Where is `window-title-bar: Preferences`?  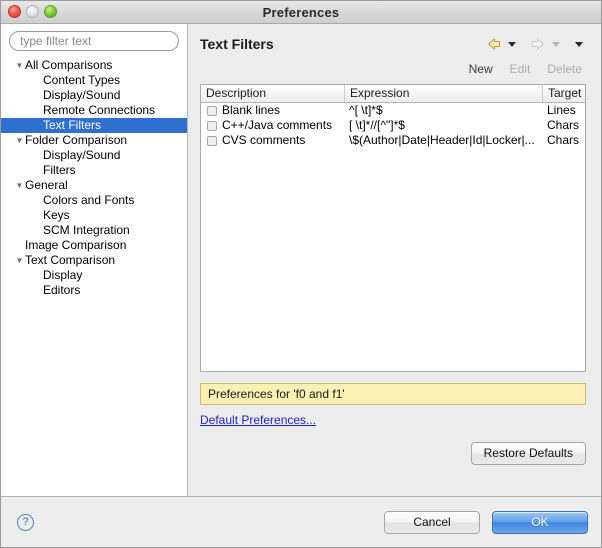
window-title-bar: Preferences is located at coordinates (301, 12).